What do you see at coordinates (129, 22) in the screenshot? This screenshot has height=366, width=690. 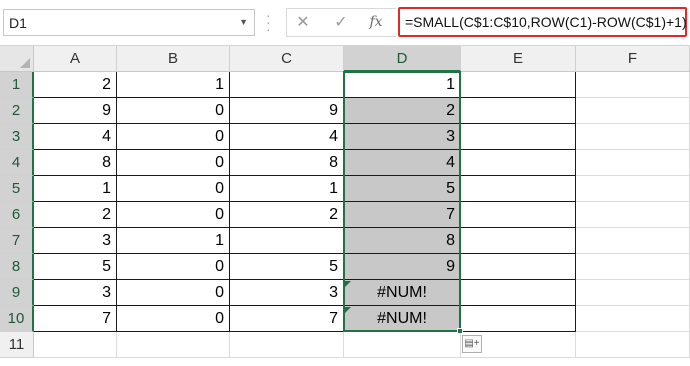 I see `name-box: D1 ▼` at bounding box center [129, 22].